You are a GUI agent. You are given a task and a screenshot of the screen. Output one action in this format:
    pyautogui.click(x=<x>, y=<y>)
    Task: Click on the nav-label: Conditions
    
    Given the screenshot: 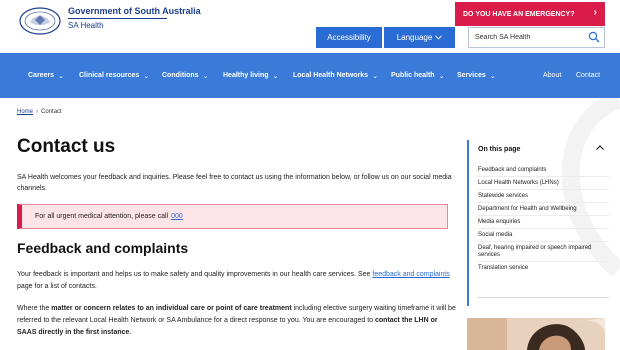 What is the action you would take?
    pyautogui.click(x=180, y=75)
    